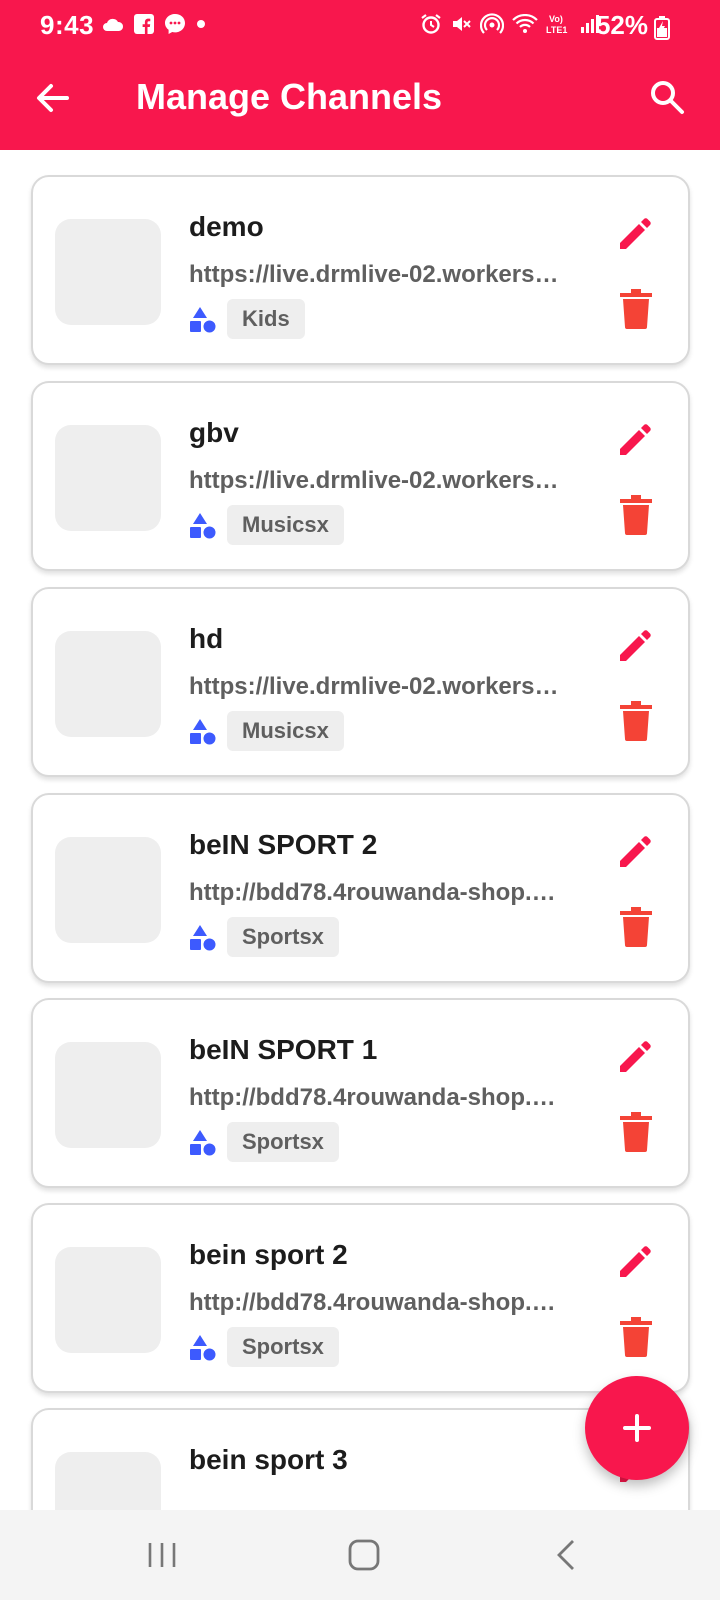 The width and height of the screenshot is (720, 1600). Describe the element at coordinates (289, 96) in the screenshot. I see `page-title: Manage Channels` at that location.